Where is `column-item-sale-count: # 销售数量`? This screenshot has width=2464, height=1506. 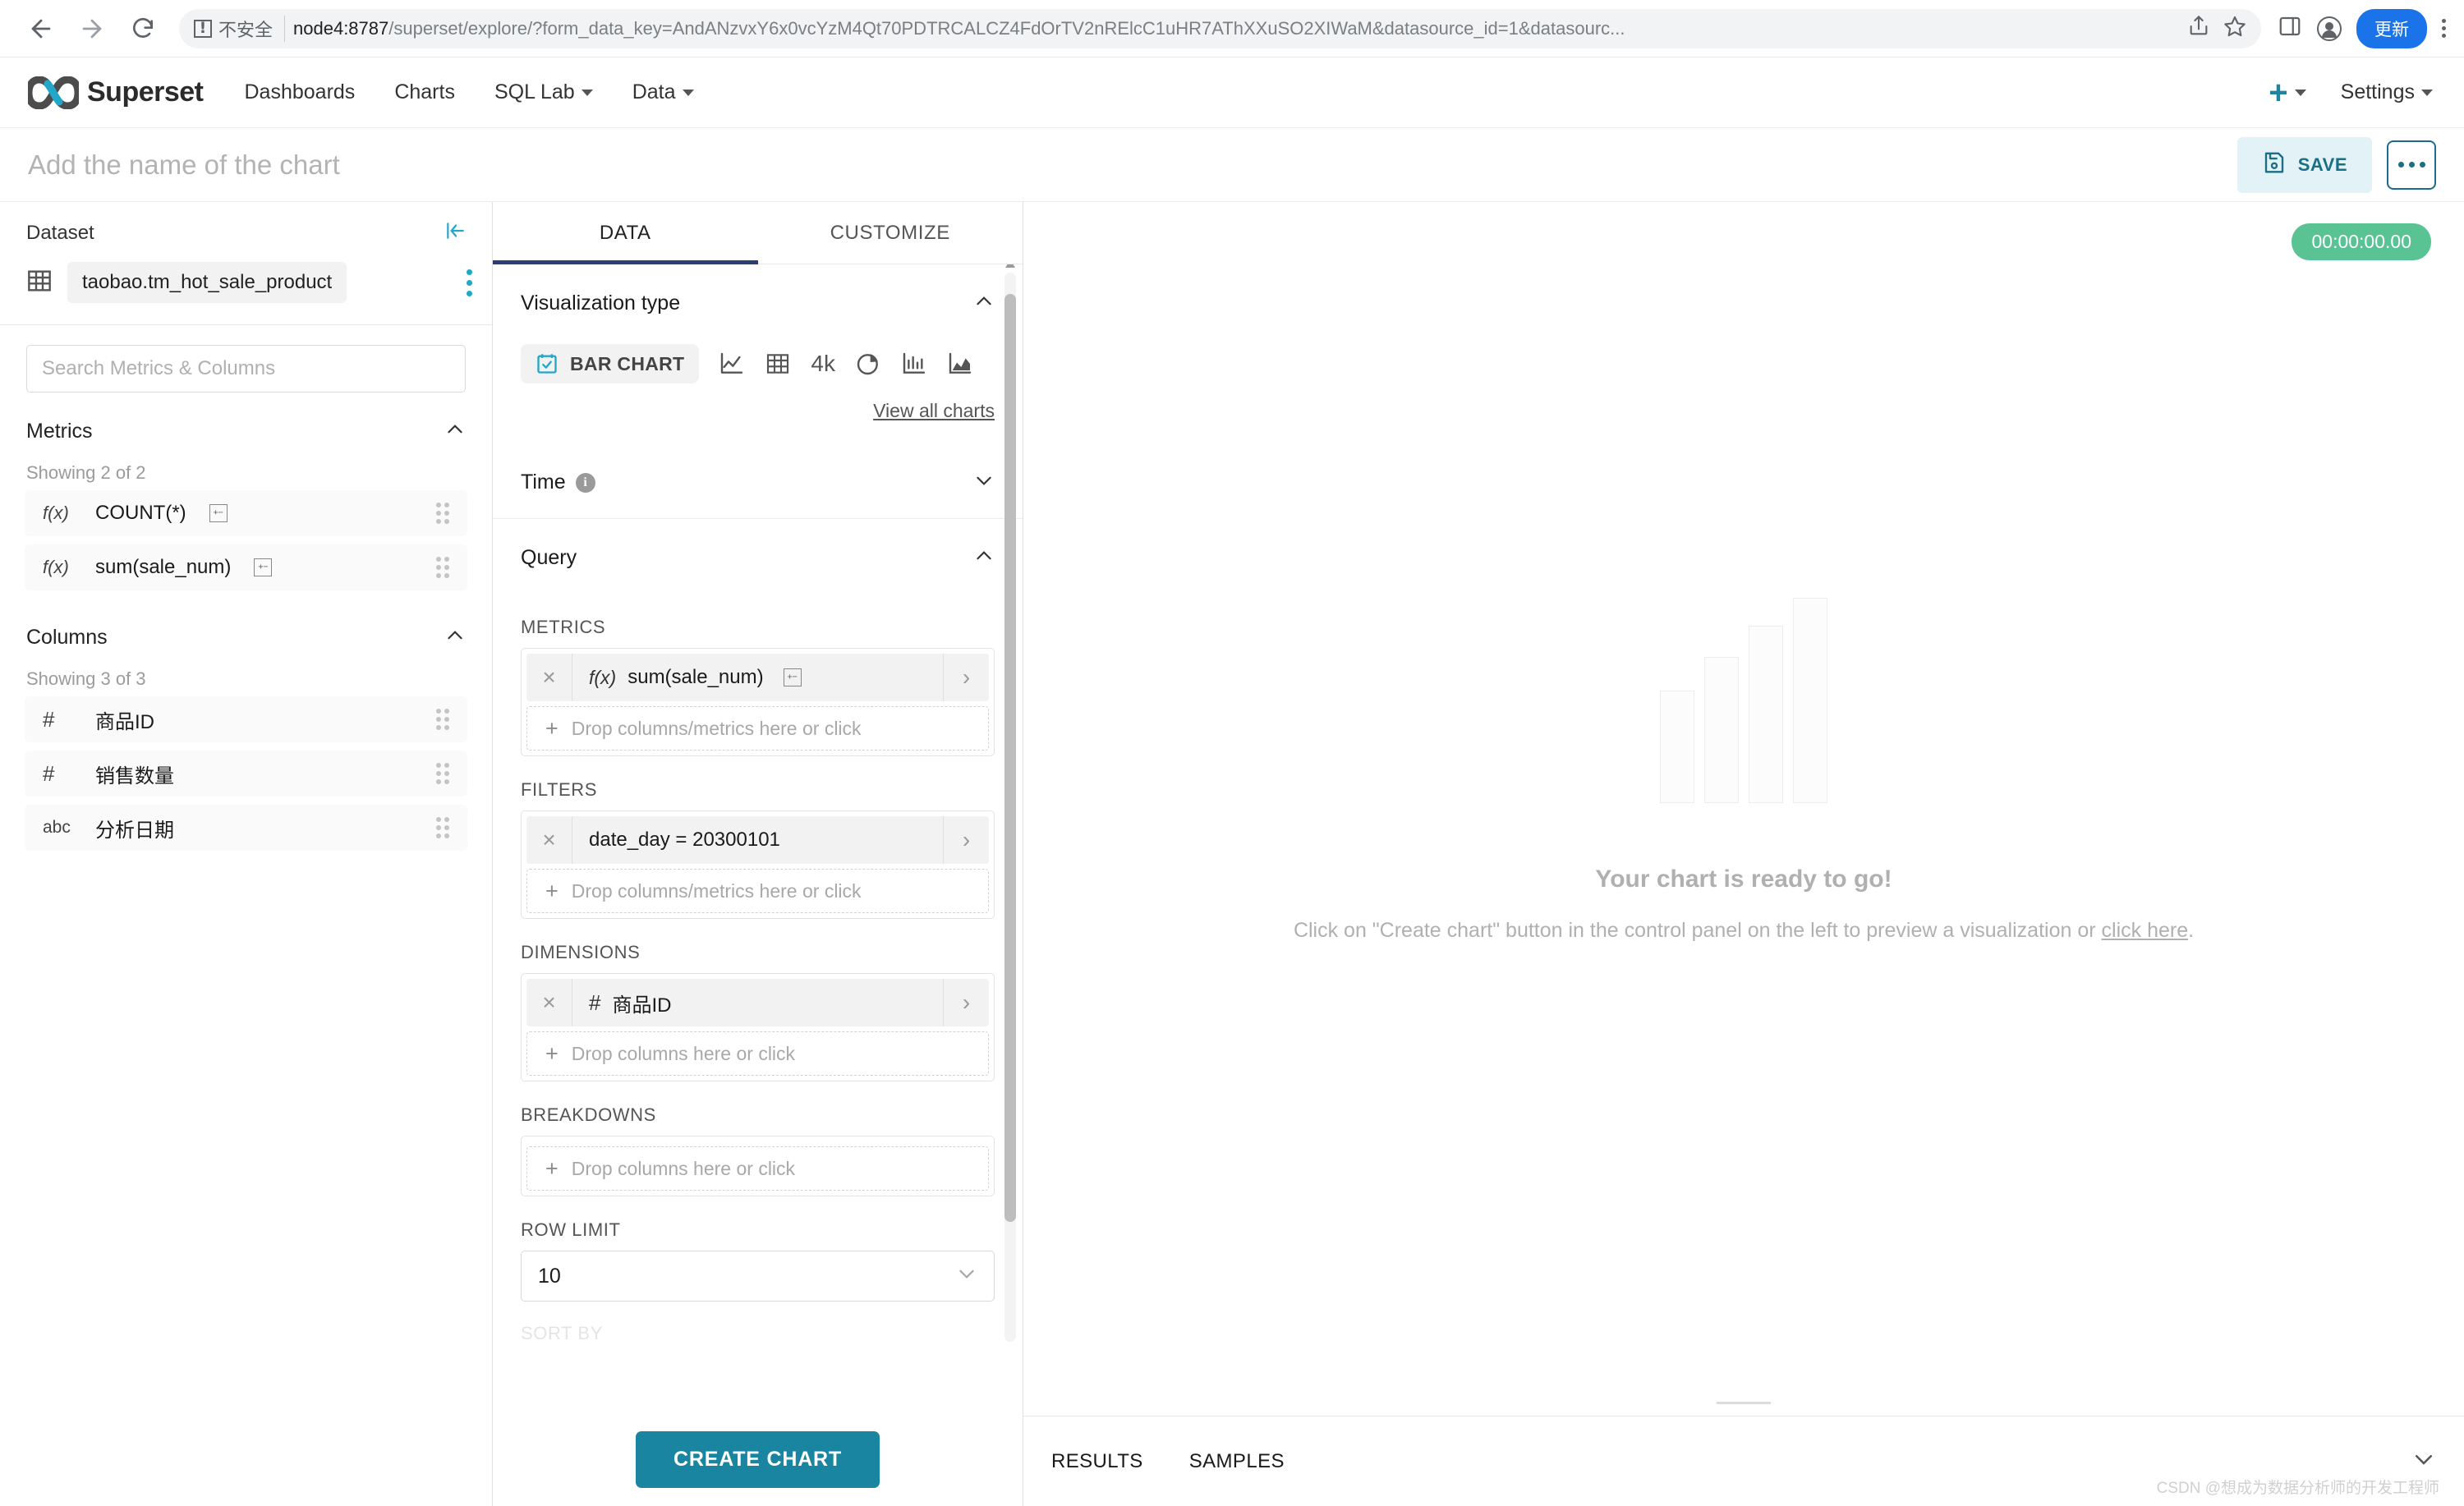
column-item-sale-count: # 销售数量 is located at coordinates (246, 774).